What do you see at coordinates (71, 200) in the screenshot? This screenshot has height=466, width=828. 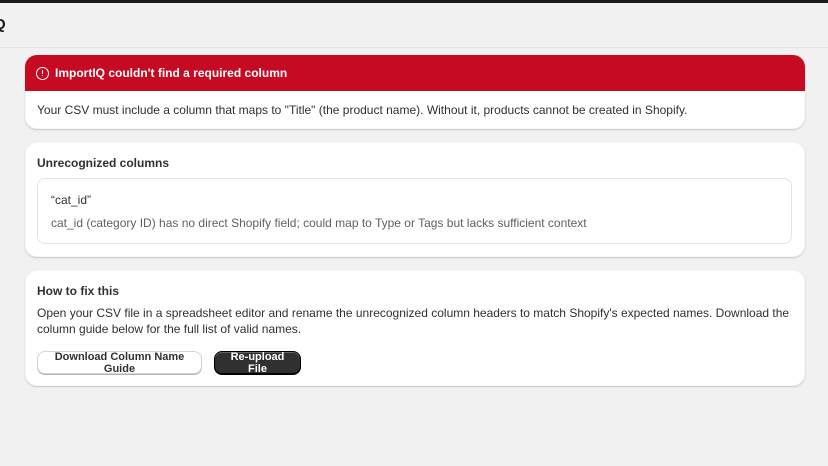 I see `column-name: “cat_id”` at bounding box center [71, 200].